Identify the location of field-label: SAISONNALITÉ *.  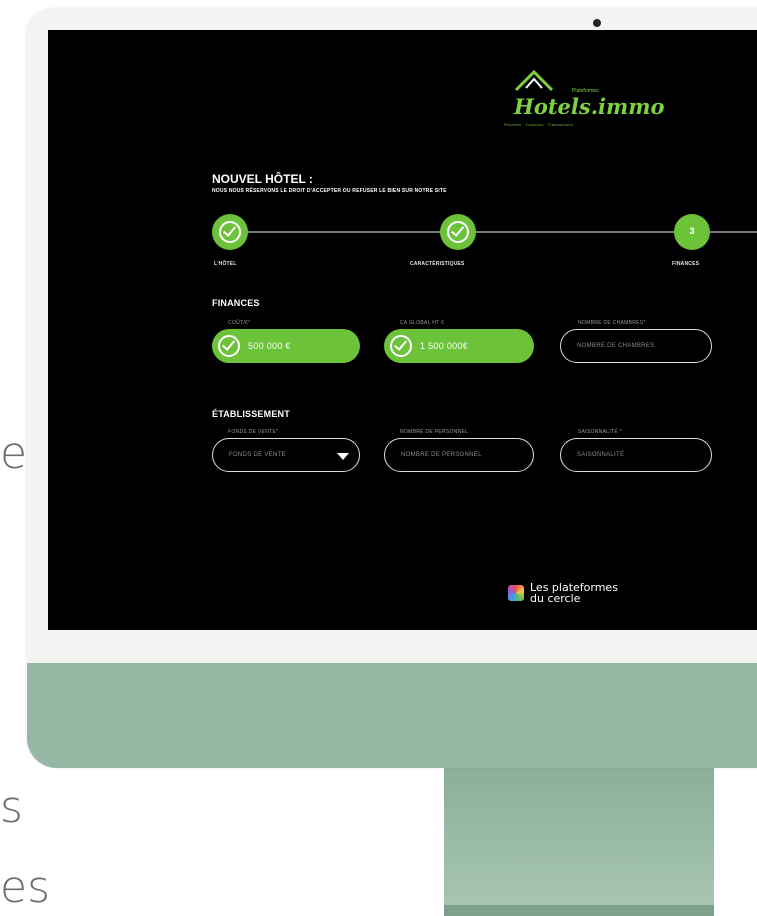
(600, 432).